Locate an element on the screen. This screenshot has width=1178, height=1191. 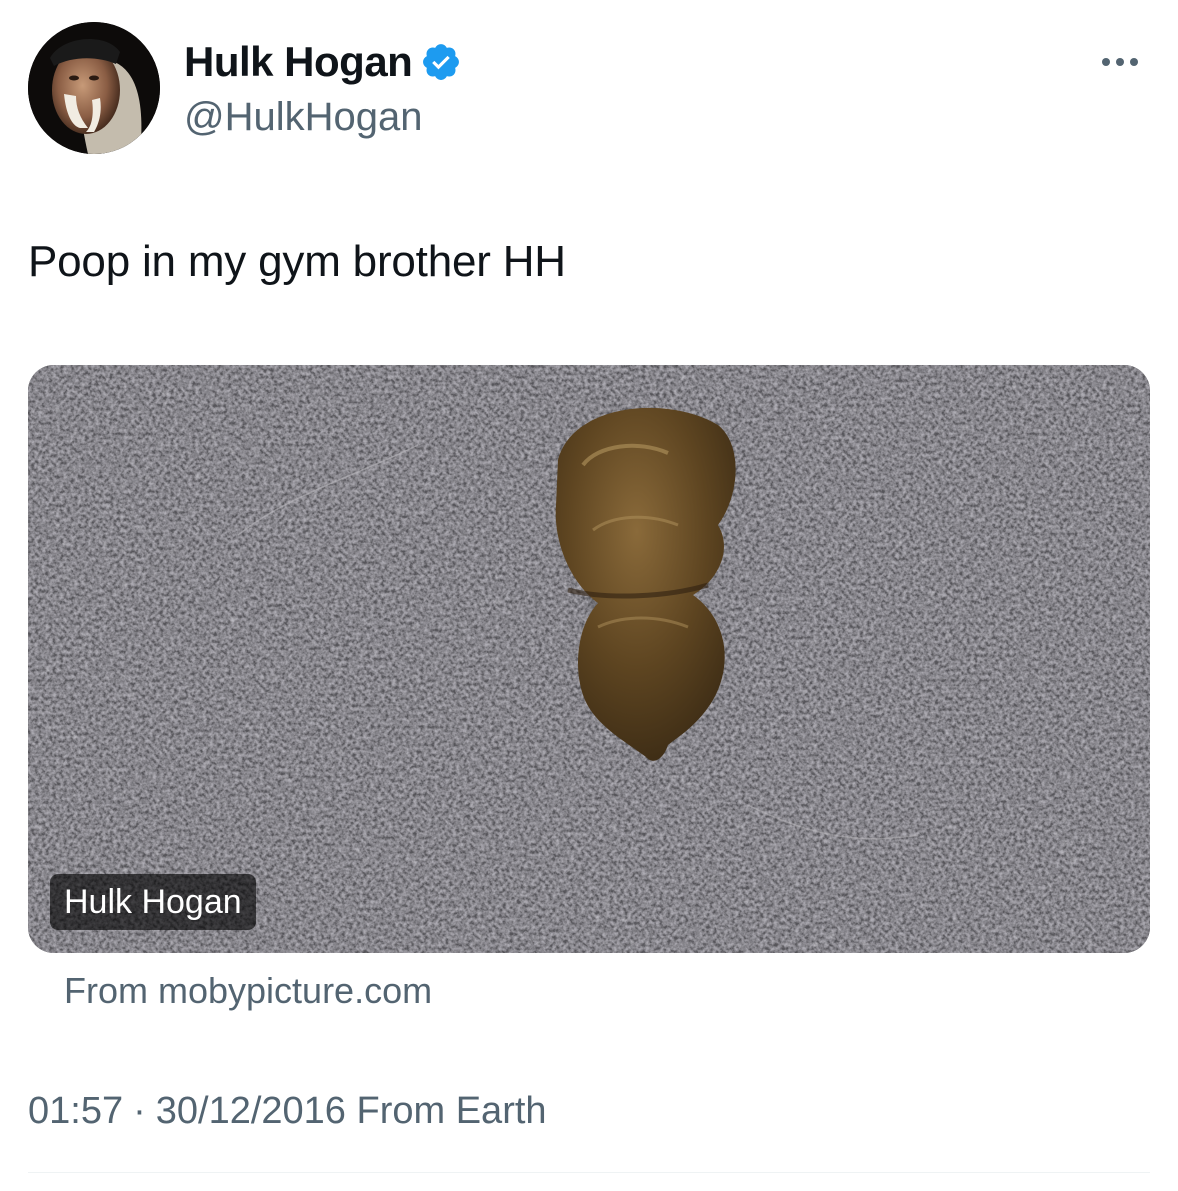
media-badge: Hulk Hogan is located at coordinates (153, 902).